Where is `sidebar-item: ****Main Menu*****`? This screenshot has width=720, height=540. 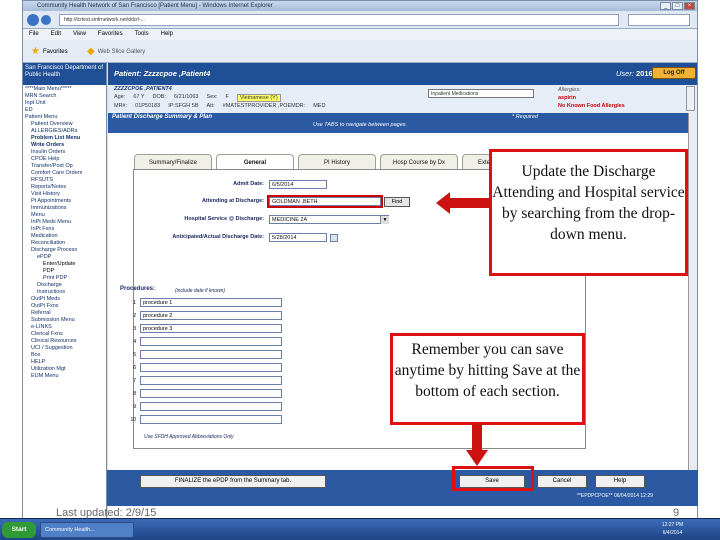 sidebar-item: ****Main Menu***** is located at coordinates (65, 89).